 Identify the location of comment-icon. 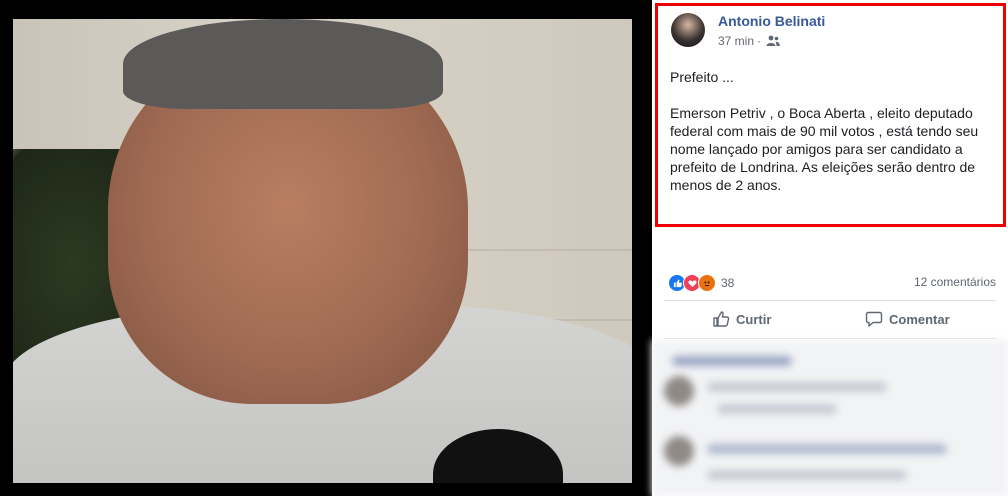
(874, 319).